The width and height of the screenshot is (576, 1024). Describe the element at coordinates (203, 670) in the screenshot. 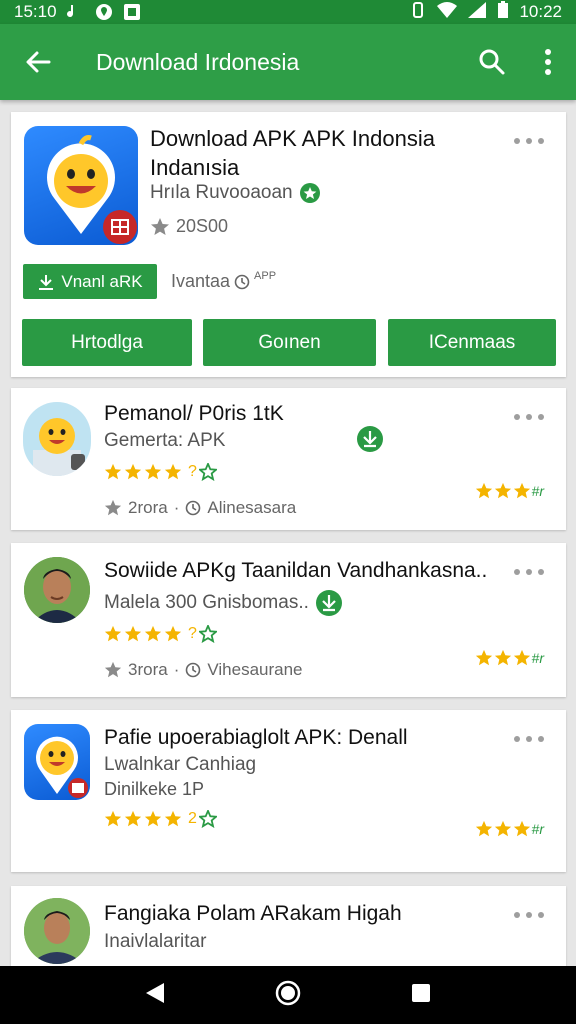

I see `app-meta: 3rora · Vihesaurane` at that location.